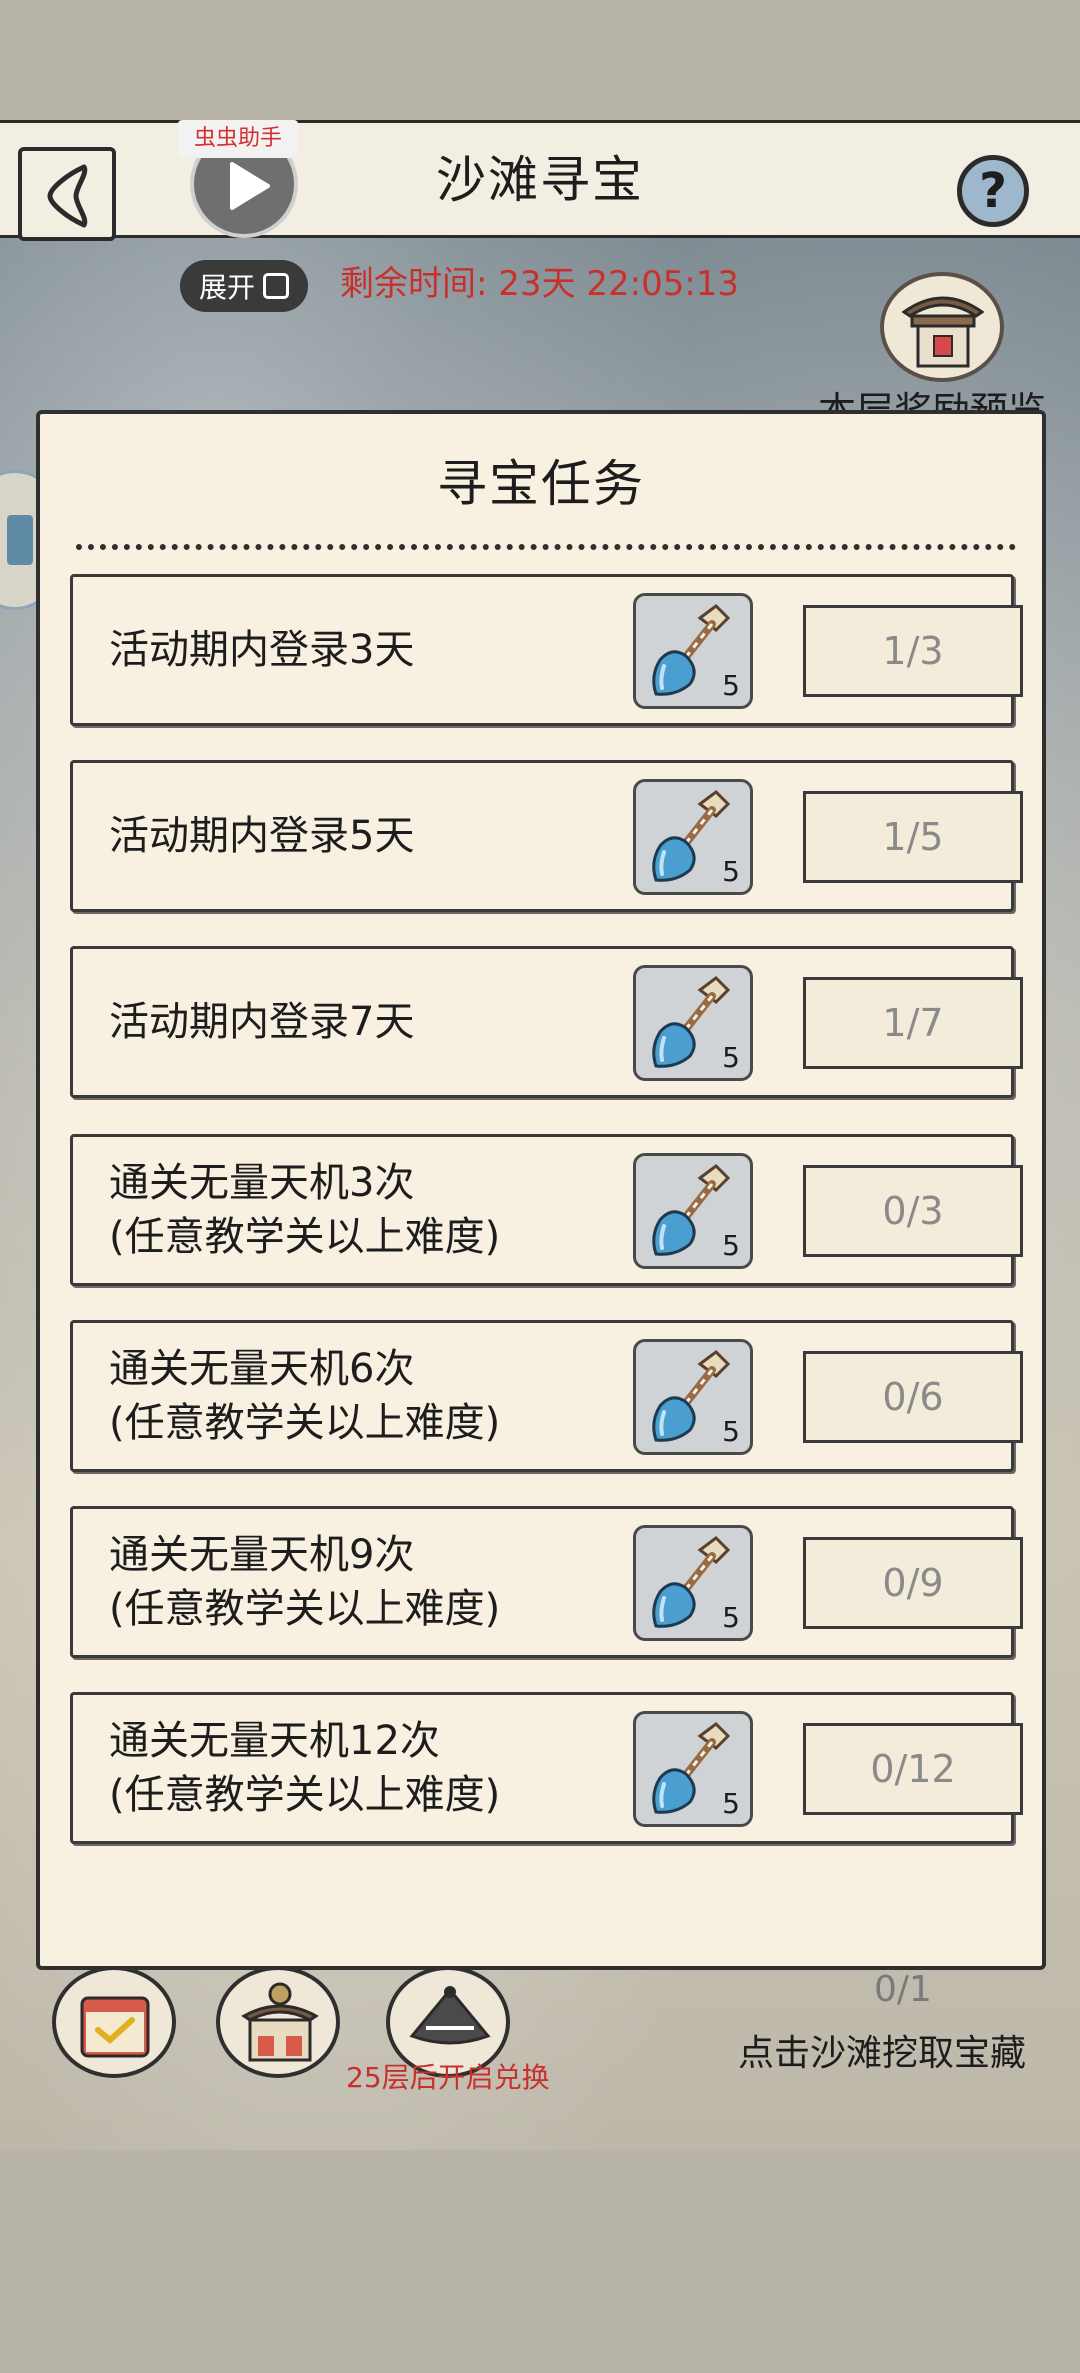 This screenshot has width=1080, height=2373. What do you see at coordinates (943, 332) in the screenshot?
I see `gate-icon` at bounding box center [943, 332].